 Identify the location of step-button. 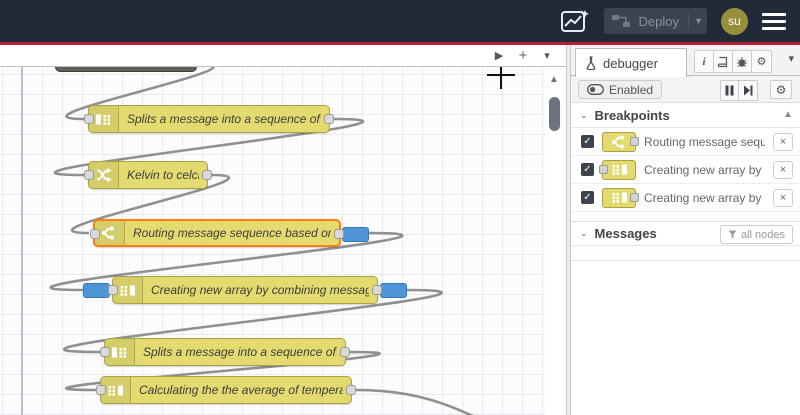
(748, 90).